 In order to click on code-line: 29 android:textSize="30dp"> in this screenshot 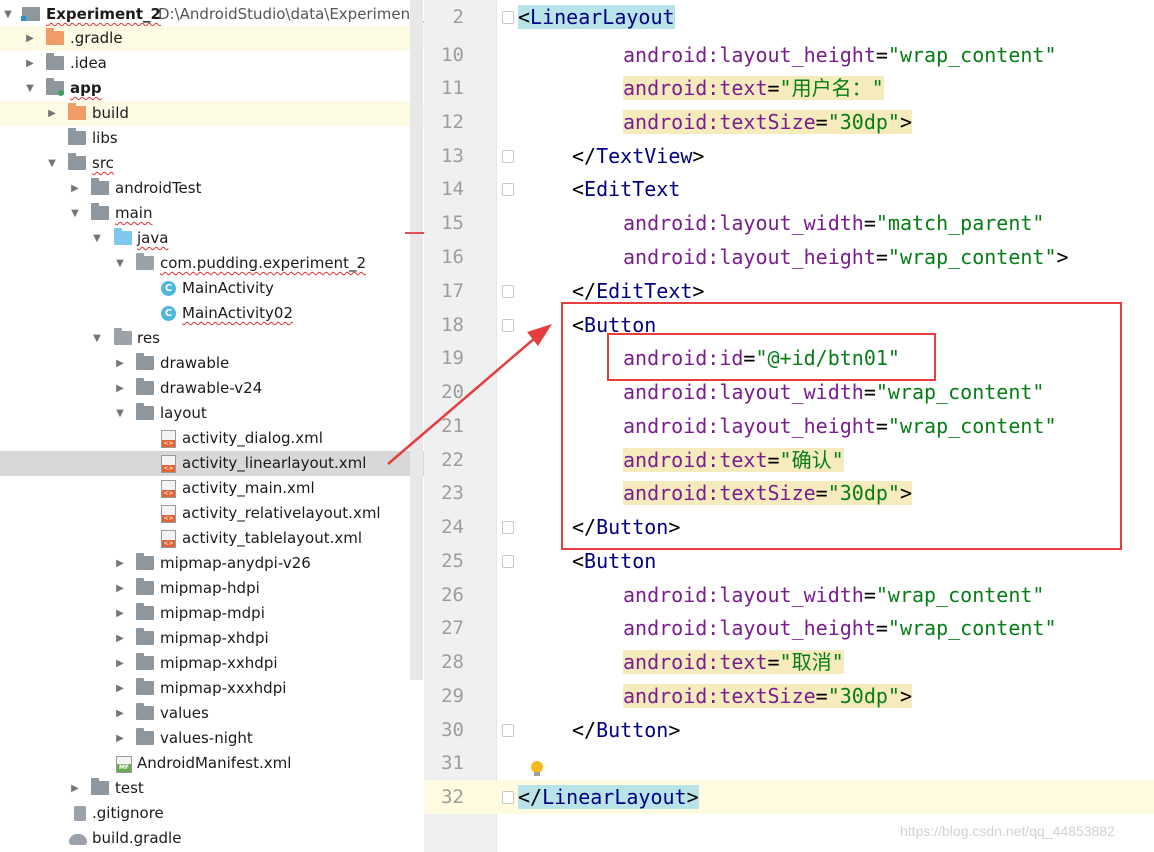, I will do `click(789, 696)`.